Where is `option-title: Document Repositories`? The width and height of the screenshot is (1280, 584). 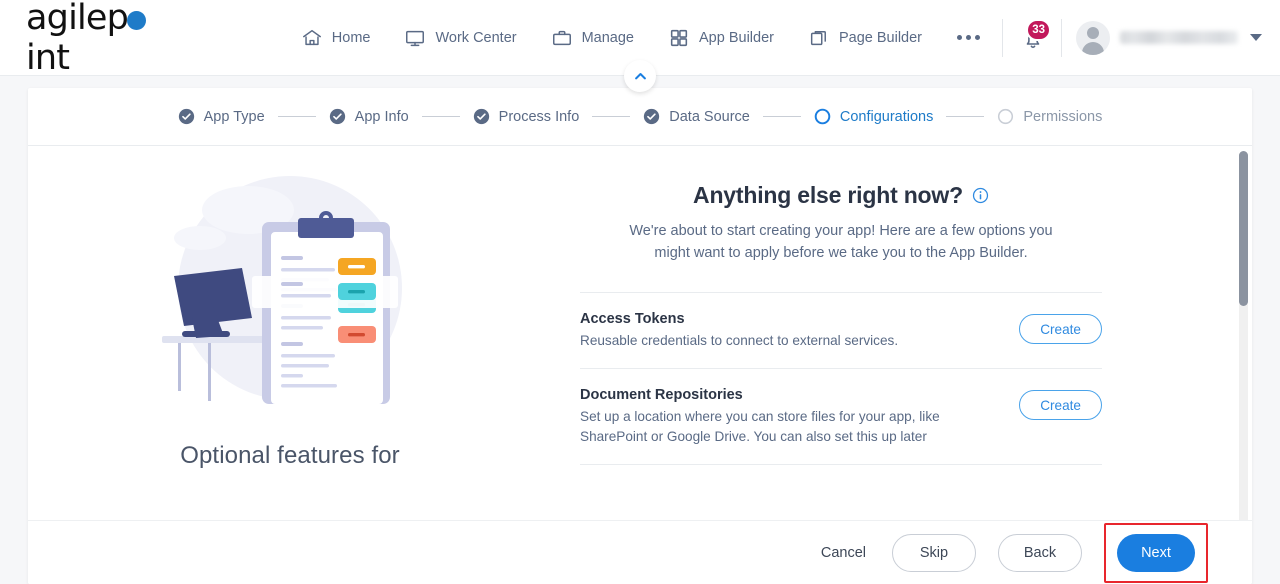 option-title: Document Repositories is located at coordinates (661, 395).